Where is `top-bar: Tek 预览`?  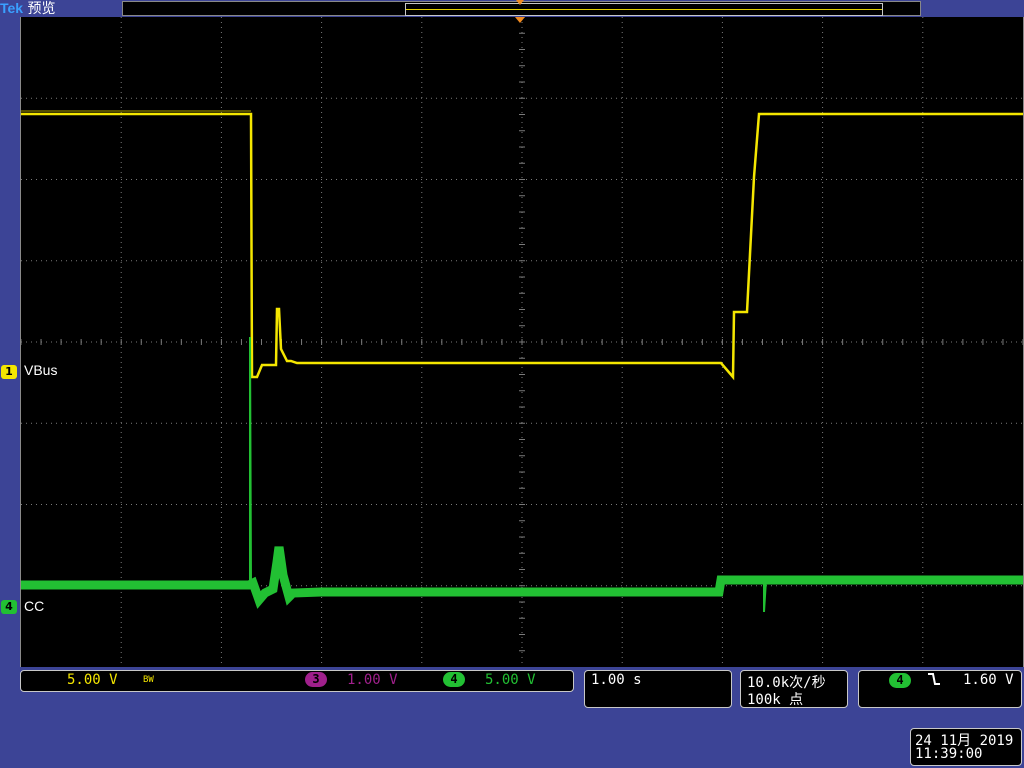 top-bar: Tek 预览 is located at coordinates (512, 8).